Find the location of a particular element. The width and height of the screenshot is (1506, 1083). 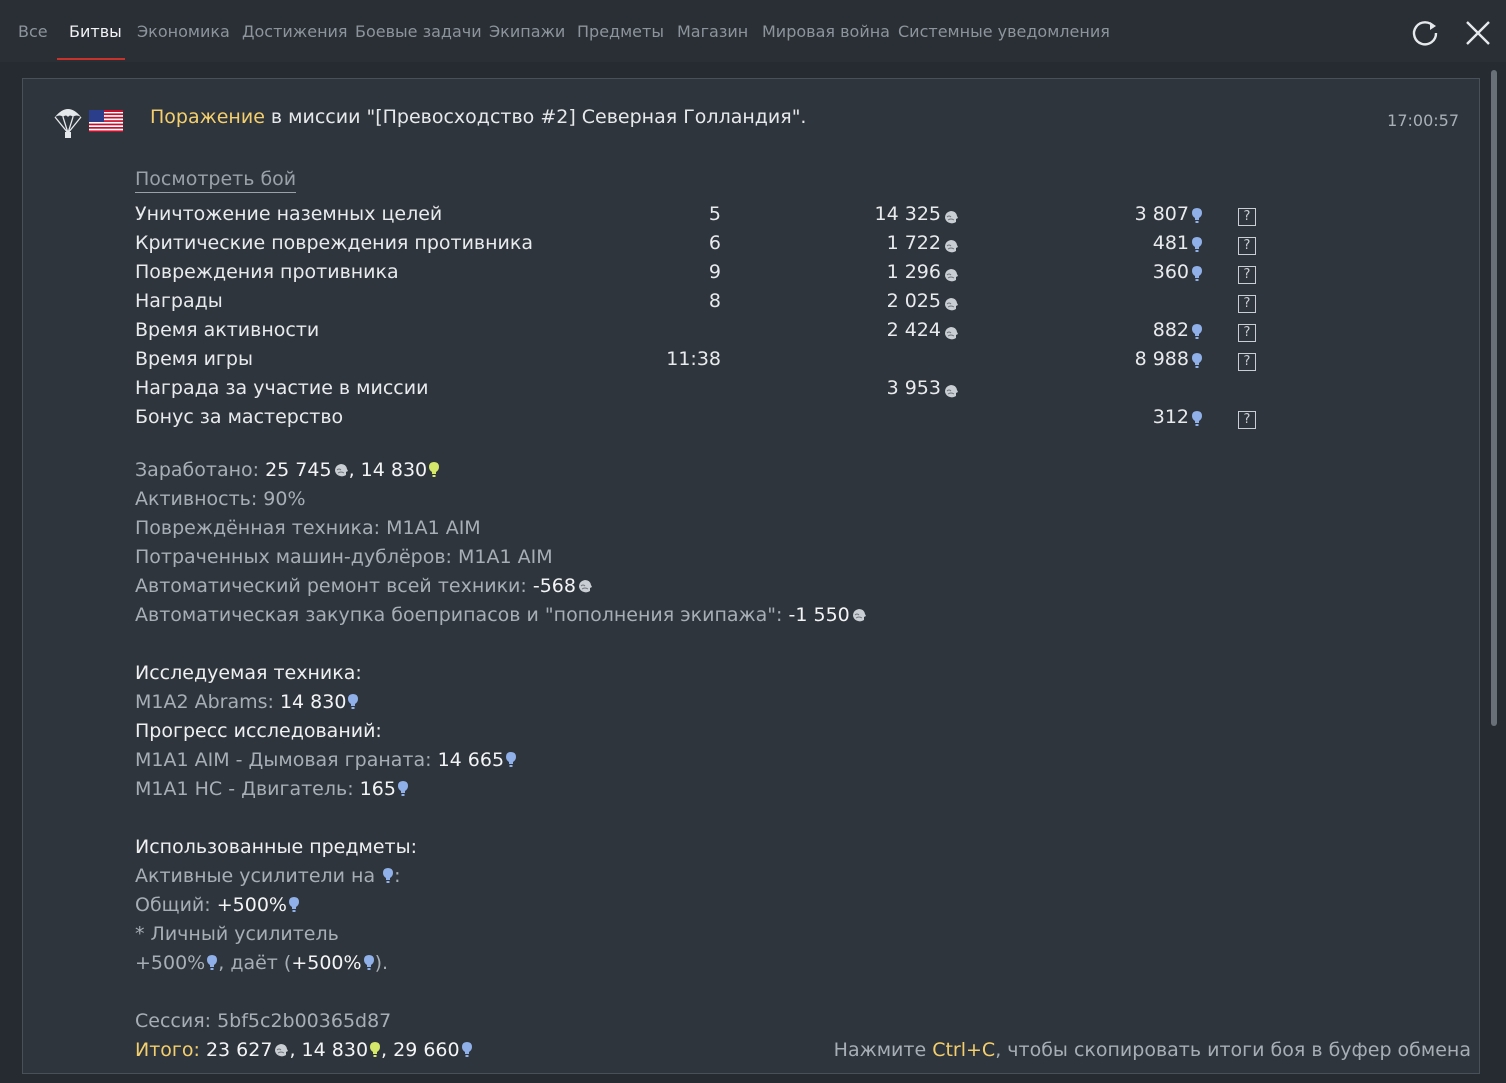

active-boosters-line: Активные усилители на : is located at coordinates (268, 876).